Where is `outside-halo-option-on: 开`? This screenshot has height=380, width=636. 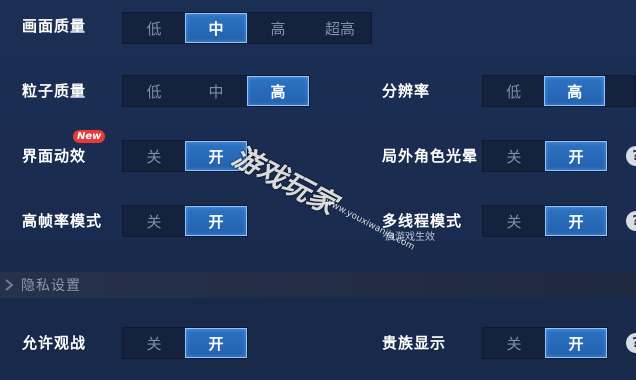 outside-halo-option-on: 开 is located at coordinates (576, 156).